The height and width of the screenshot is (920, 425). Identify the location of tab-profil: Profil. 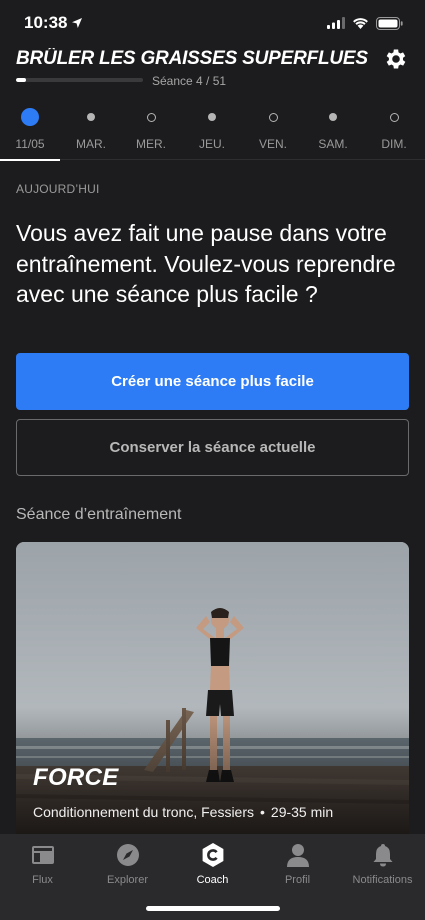
(297, 866).